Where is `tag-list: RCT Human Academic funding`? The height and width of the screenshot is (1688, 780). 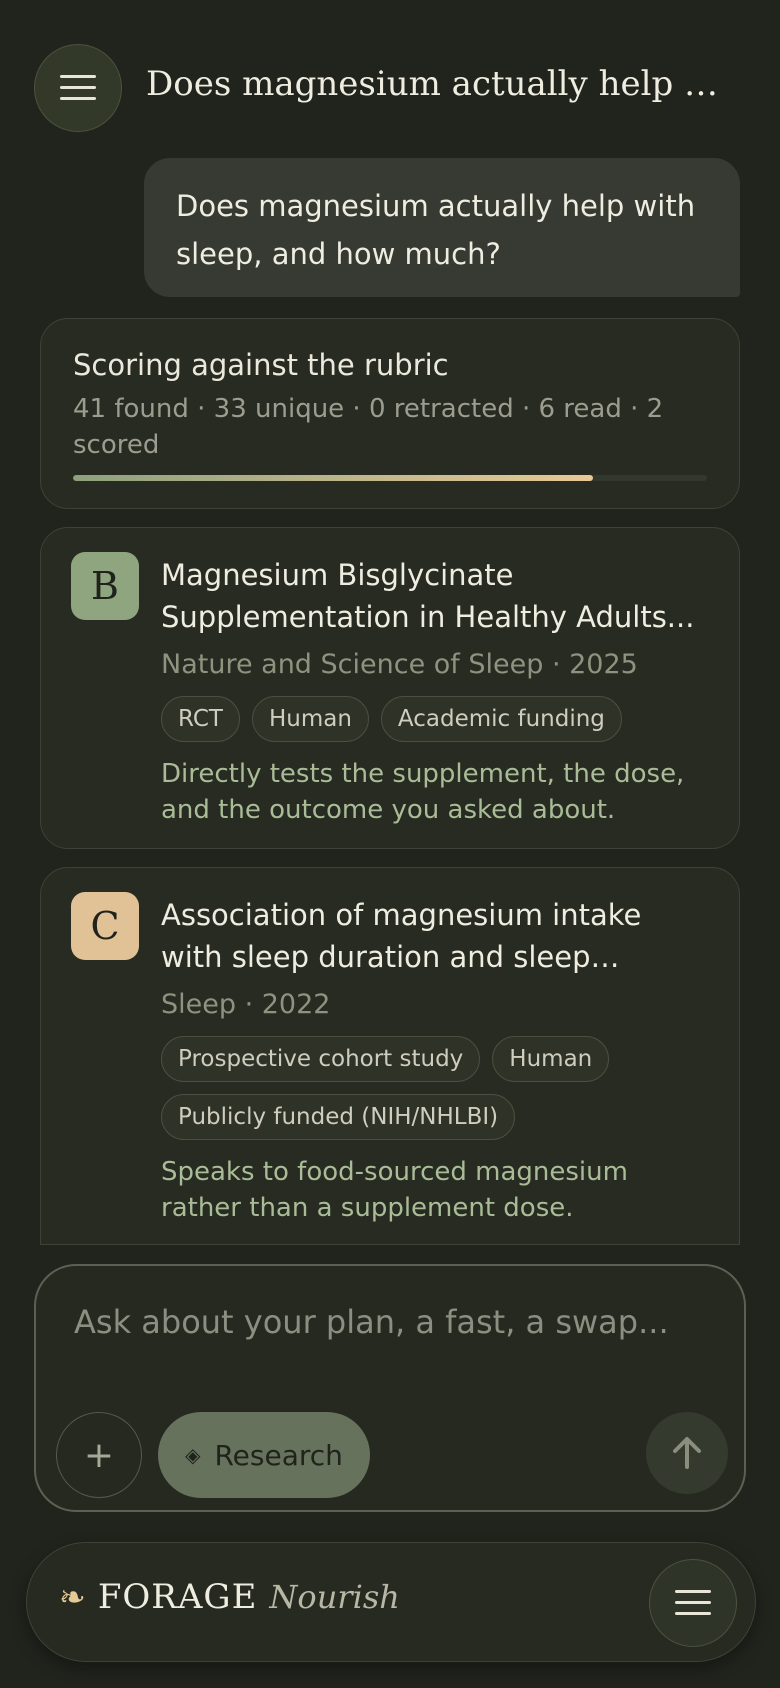
tag-list: RCT Human Academic funding is located at coordinates (436, 719).